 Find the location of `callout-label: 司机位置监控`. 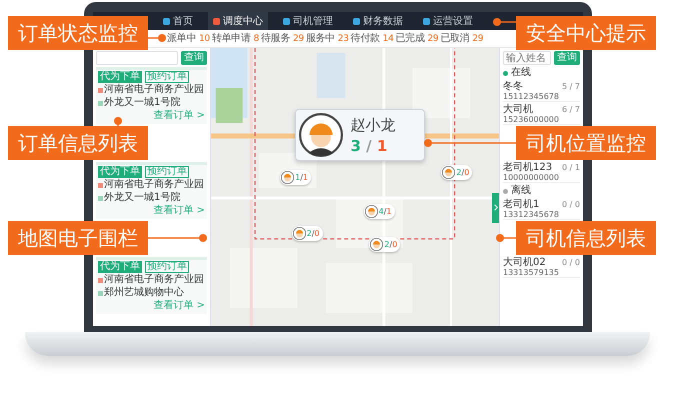

callout-label: 司机位置监控 is located at coordinates (586, 143).